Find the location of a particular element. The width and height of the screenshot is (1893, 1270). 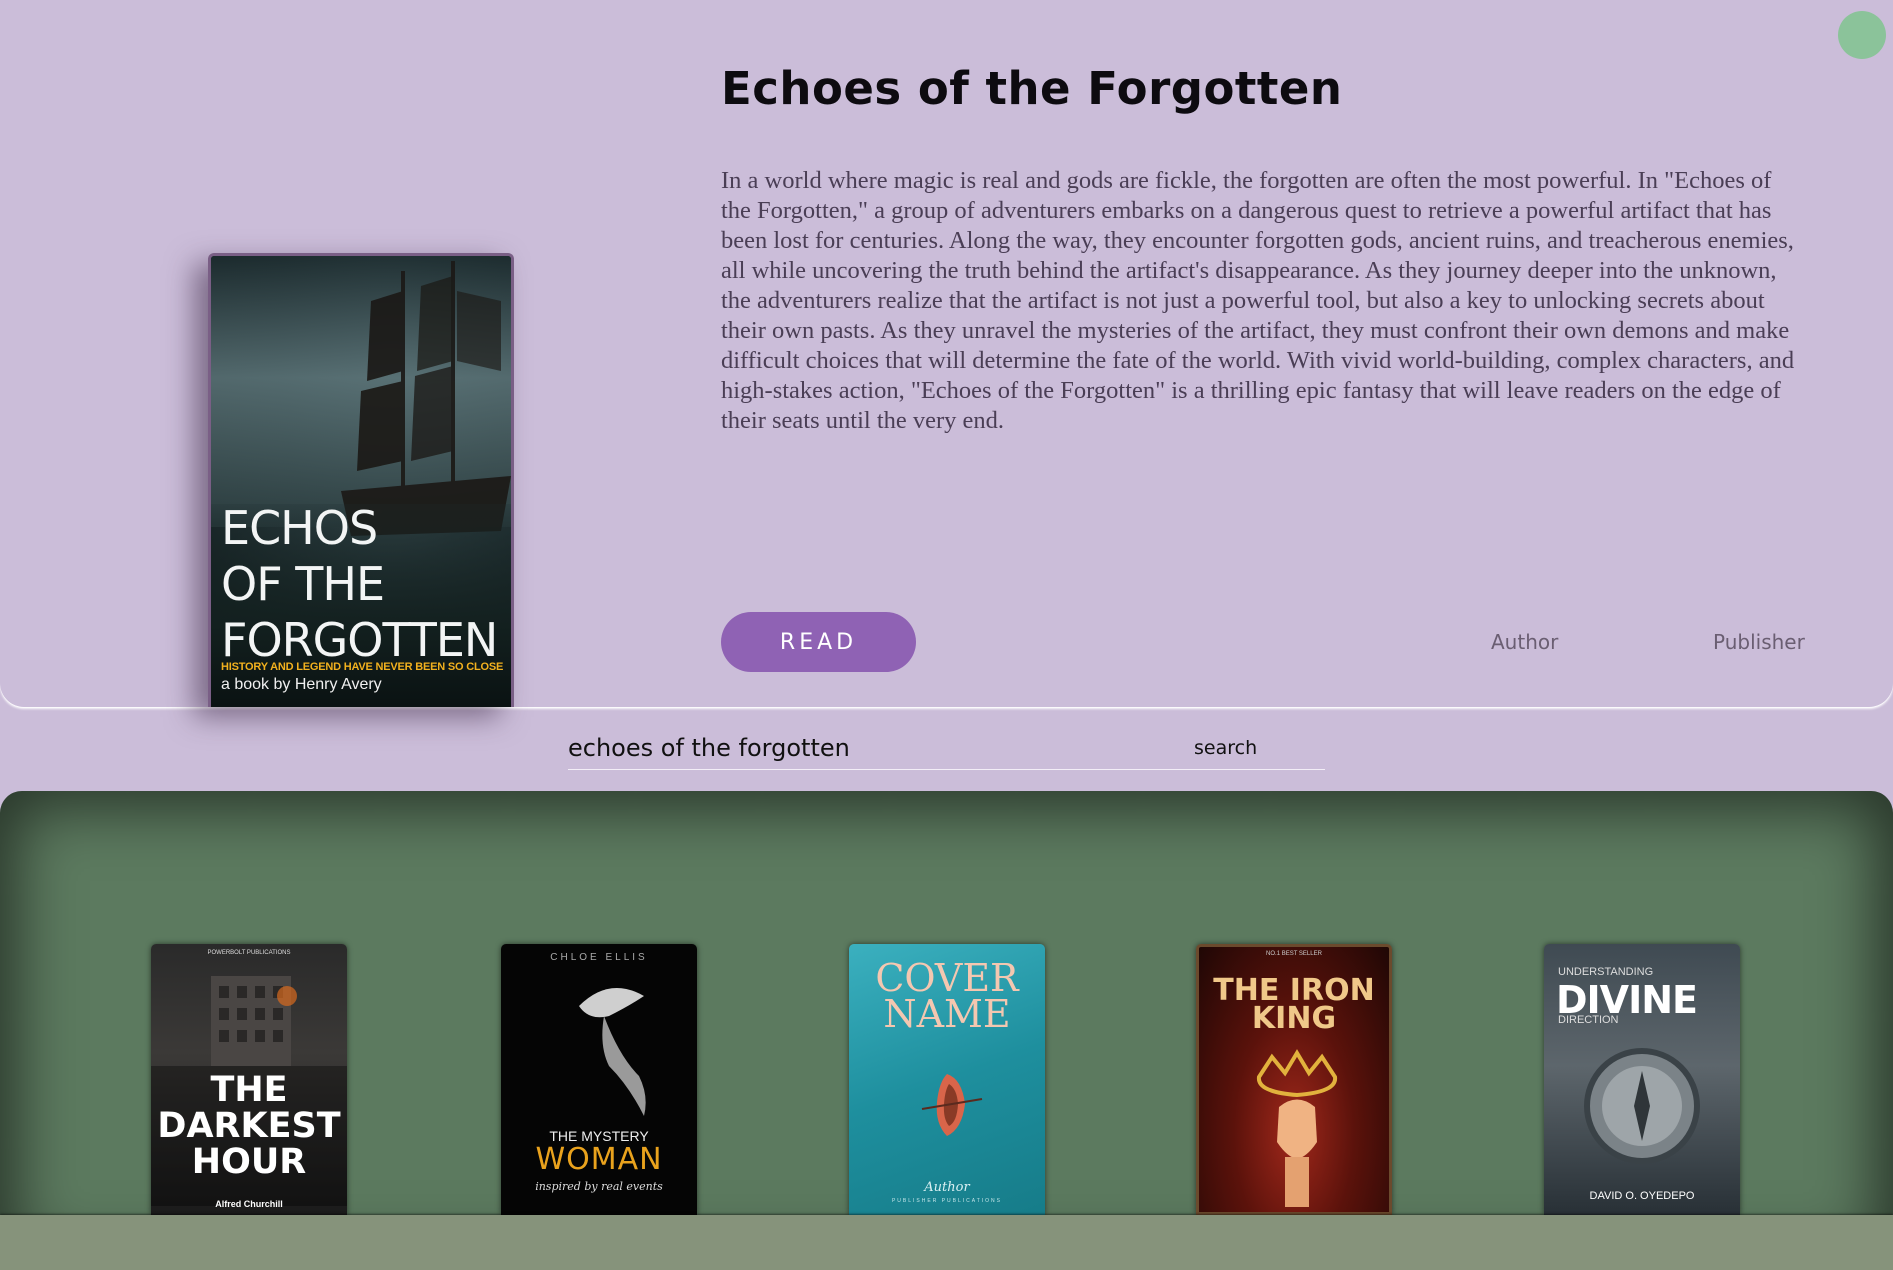

cover-byline: a book by Henry Avery is located at coordinates (301, 684).